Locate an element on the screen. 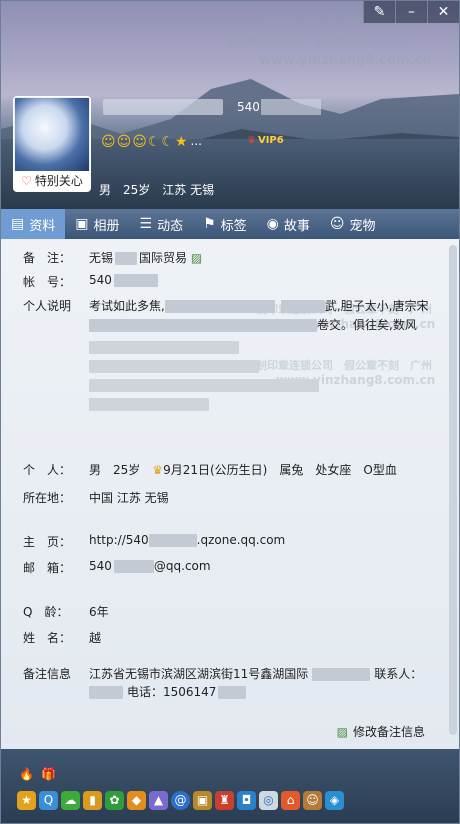  tab-label: 宠物 is located at coordinates (362, 226).